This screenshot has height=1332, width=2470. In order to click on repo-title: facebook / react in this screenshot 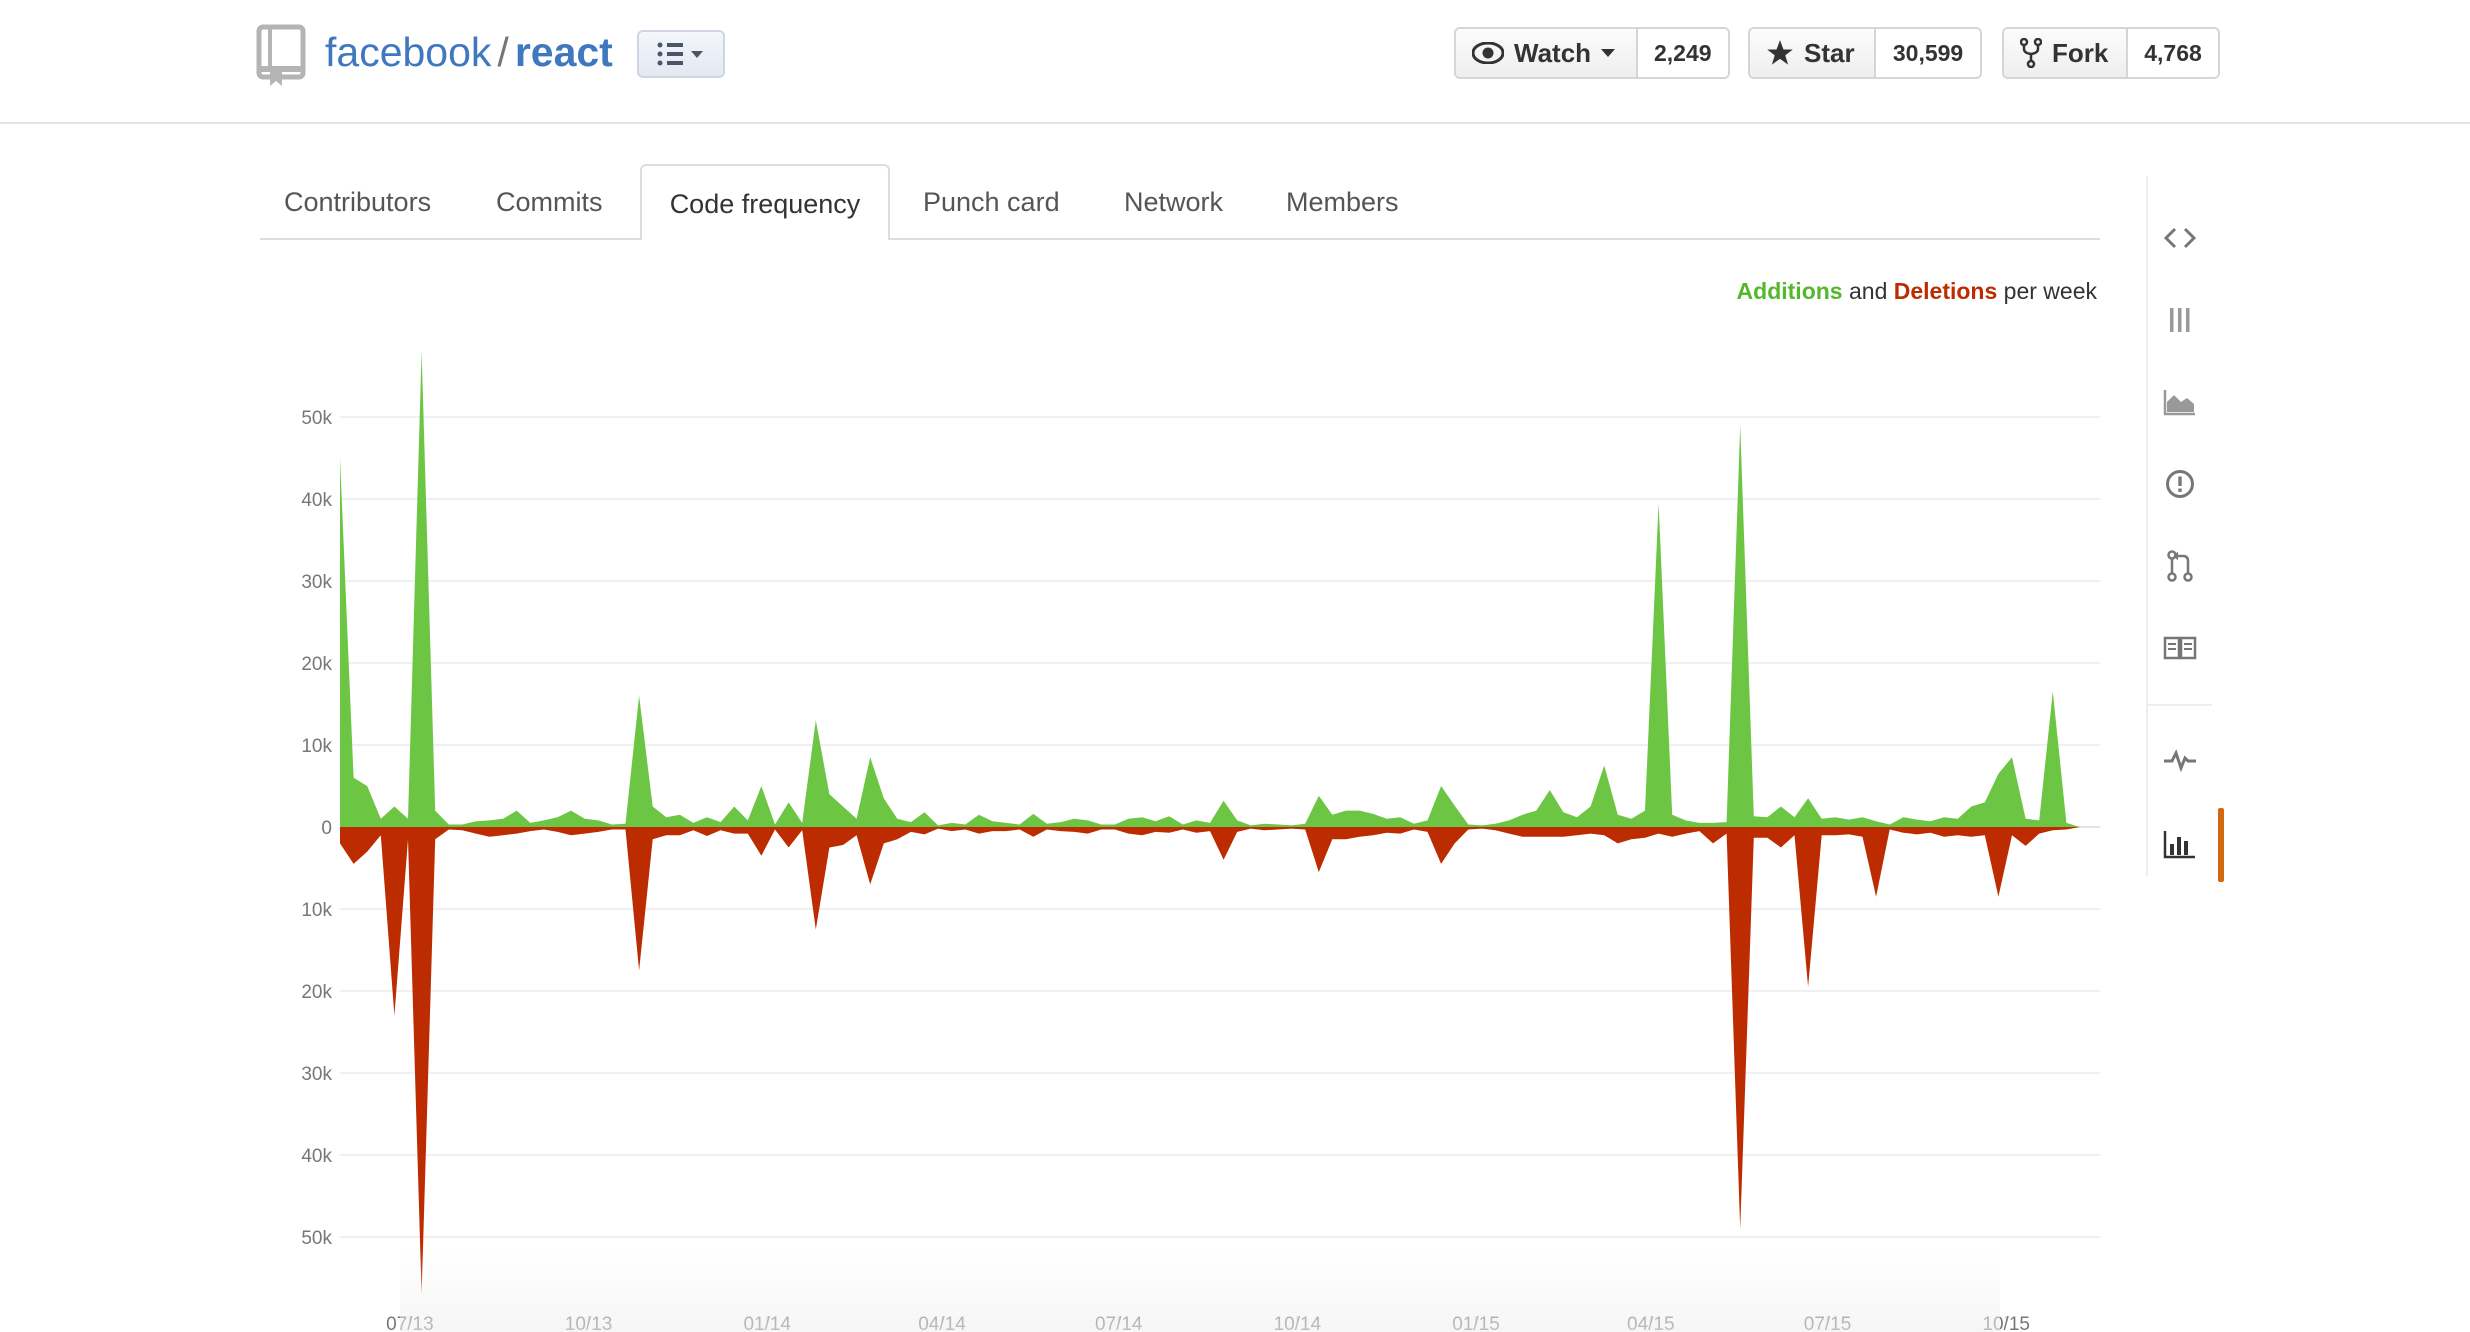, I will do `click(469, 52)`.